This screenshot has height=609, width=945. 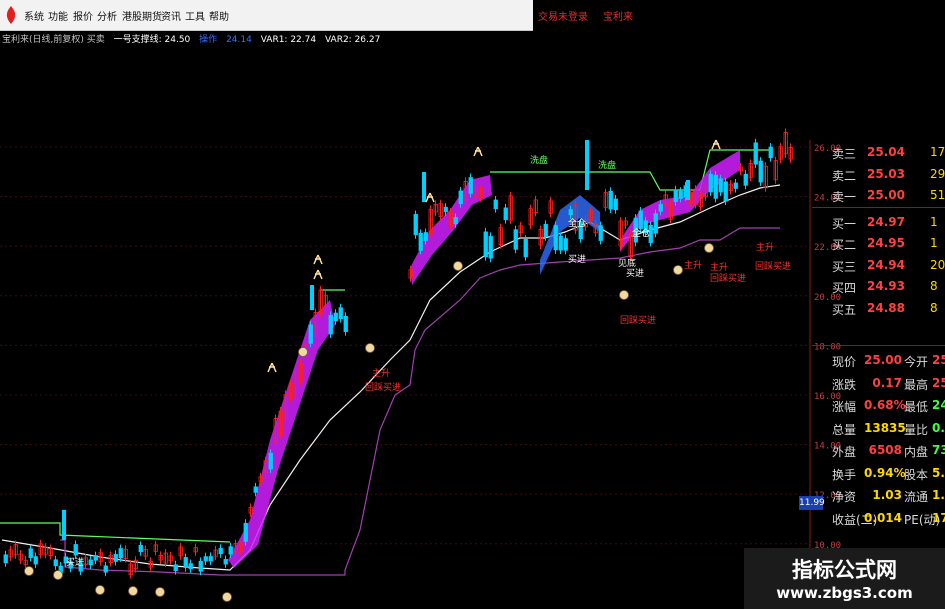 What do you see at coordinates (844, 452) in the screenshot?
I see `stats-label: 外盘` at bounding box center [844, 452].